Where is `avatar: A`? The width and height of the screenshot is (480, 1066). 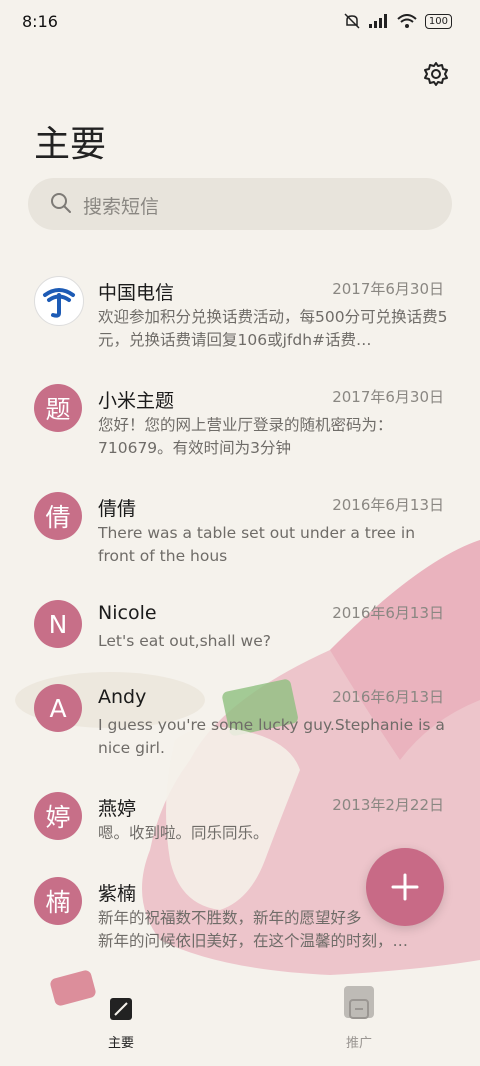 avatar: A is located at coordinates (58, 708).